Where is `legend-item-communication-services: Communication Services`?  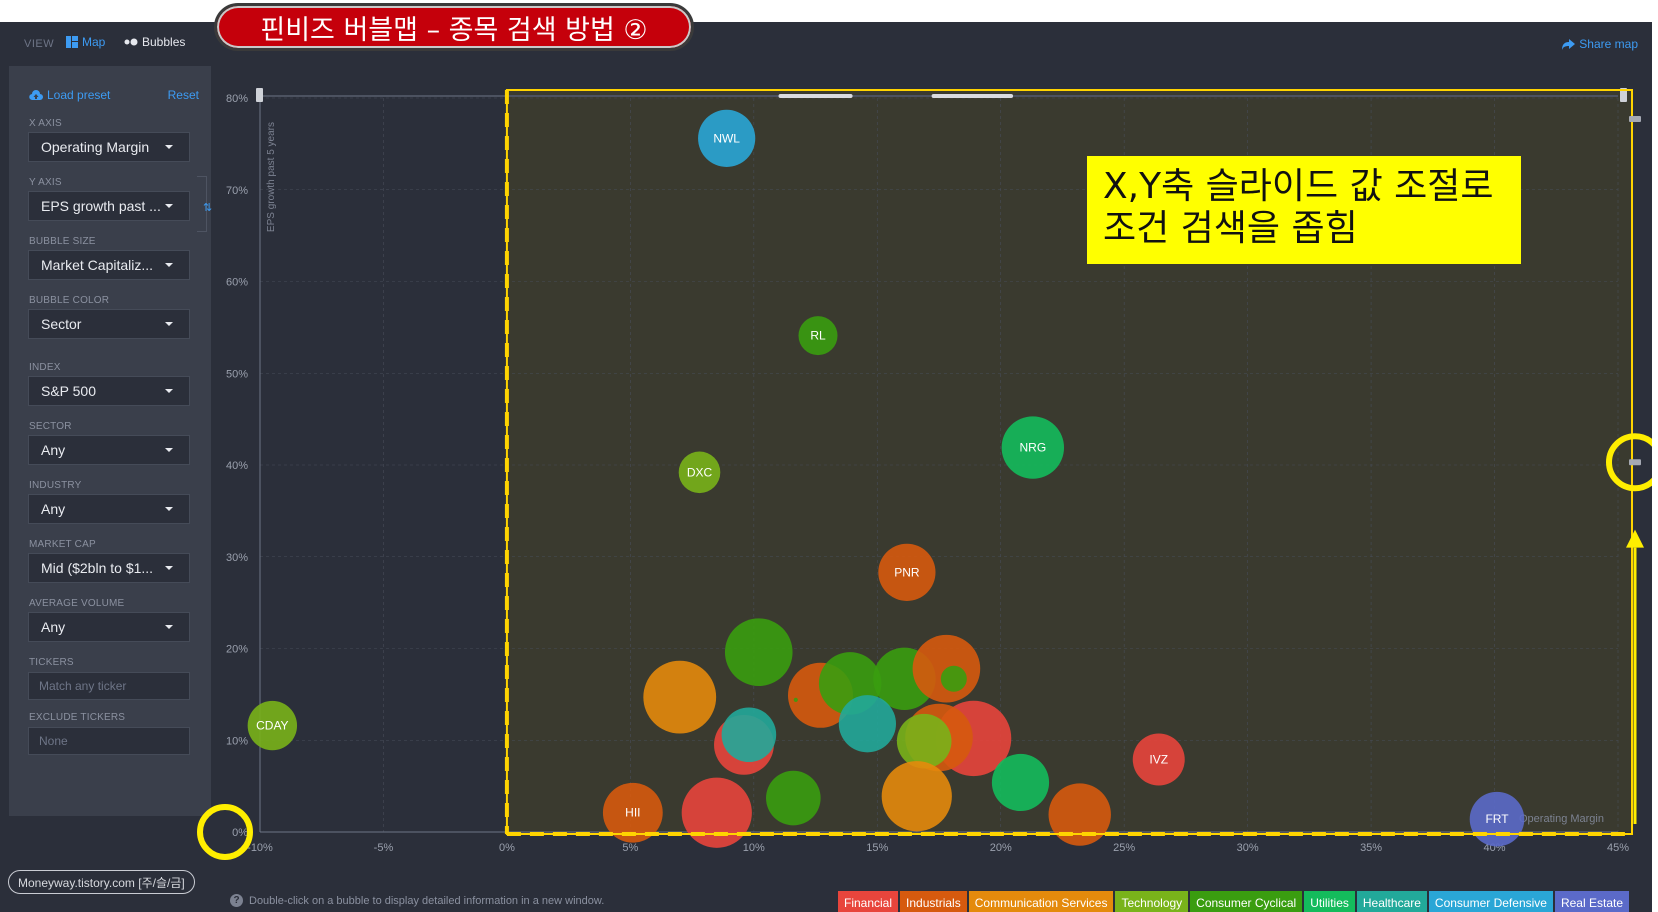
legend-item-communication-services: Communication Services is located at coordinates (1041, 901).